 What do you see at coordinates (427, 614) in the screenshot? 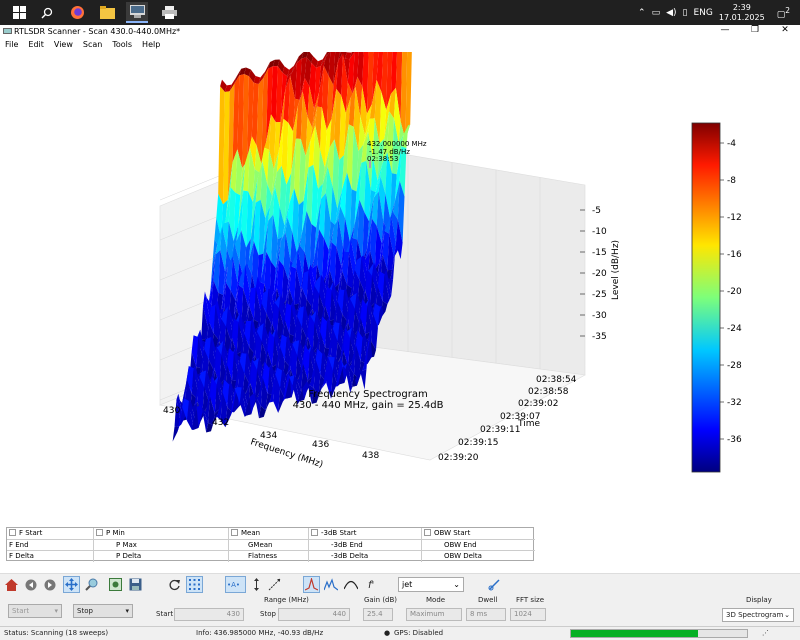
I see `mode-value: Maximum` at bounding box center [427, 614].